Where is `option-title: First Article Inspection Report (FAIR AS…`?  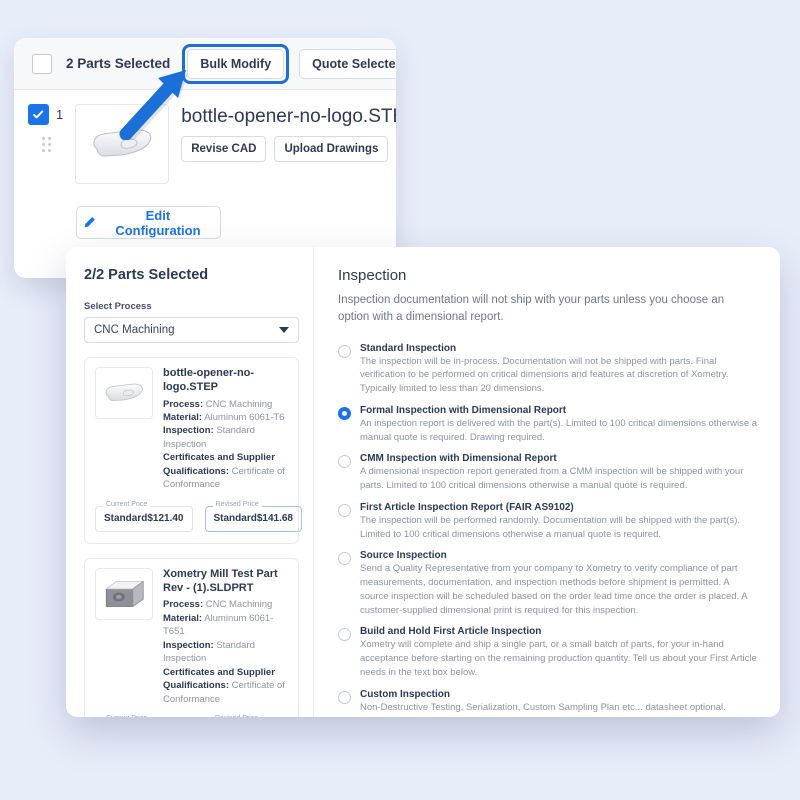 option-title: First Article Inspection Report (FAIR AS… is located at coordinates (467, 507).